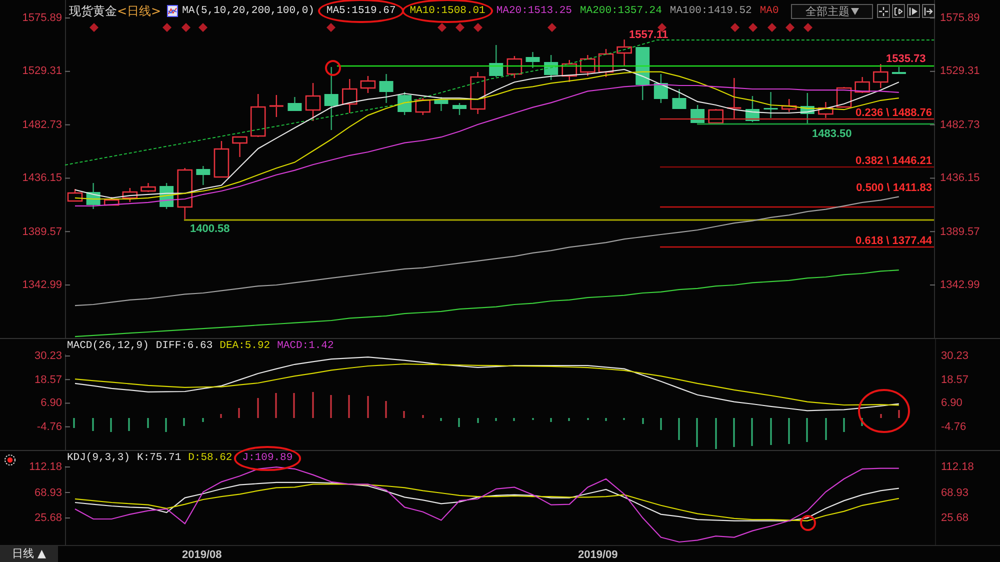 This screenshot has width=1000, height=562. I want to click on price-label: 1400.58, so click(210, 229).